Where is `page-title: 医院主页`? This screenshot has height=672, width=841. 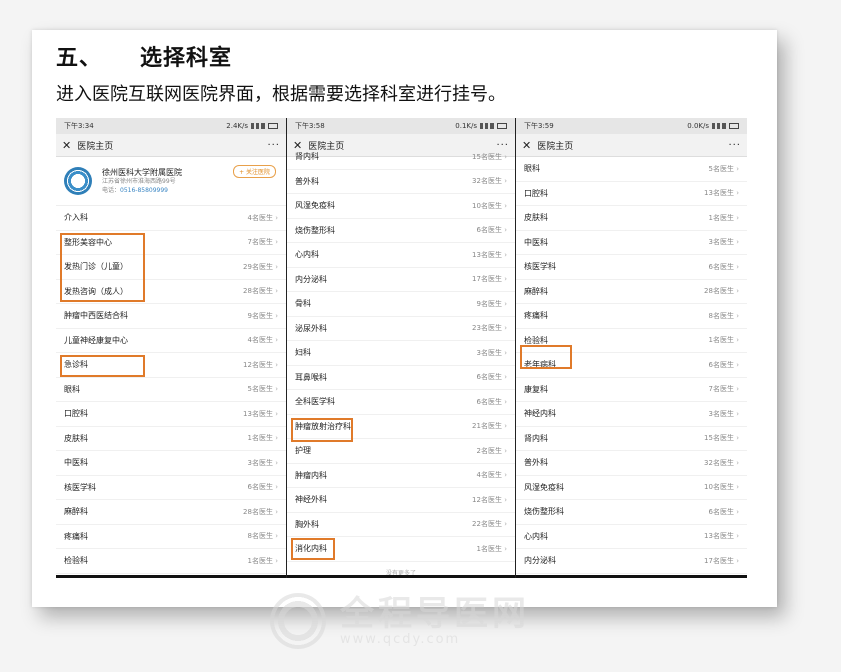
page-title: 医院主页 is located at coordinates (326, 146).